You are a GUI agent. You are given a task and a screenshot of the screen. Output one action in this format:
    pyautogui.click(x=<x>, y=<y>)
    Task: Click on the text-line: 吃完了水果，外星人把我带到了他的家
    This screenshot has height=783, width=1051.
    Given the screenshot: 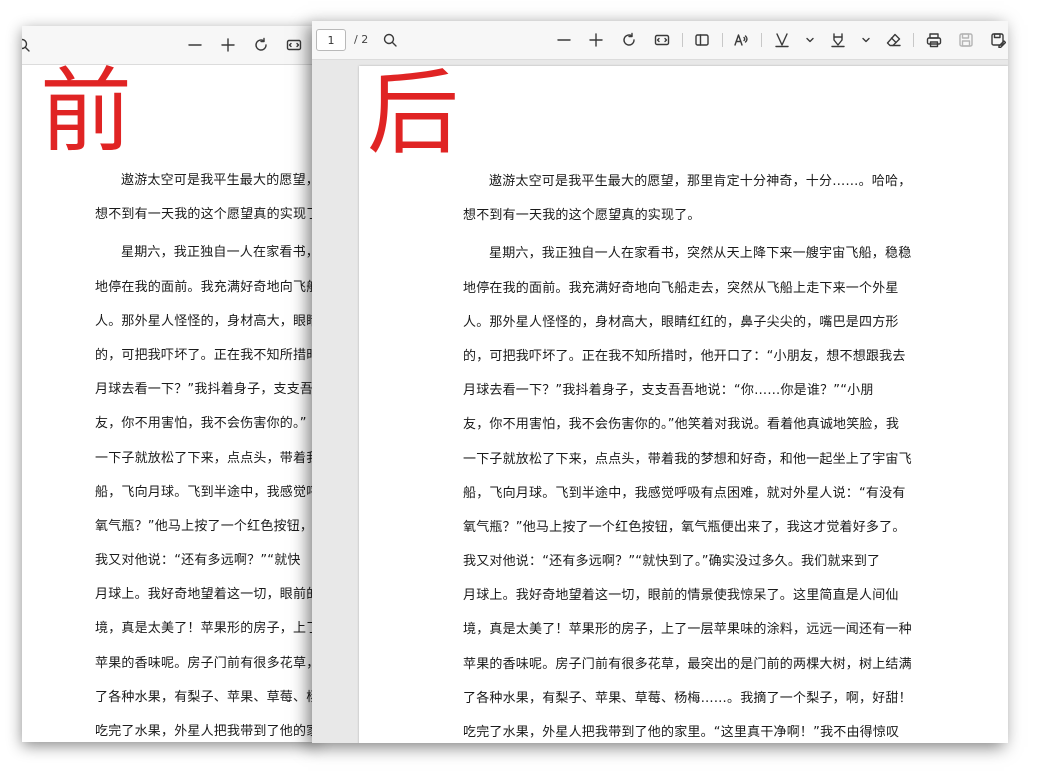 What is the action you would take?
    pyautogui.click(x=206, y=731)
    